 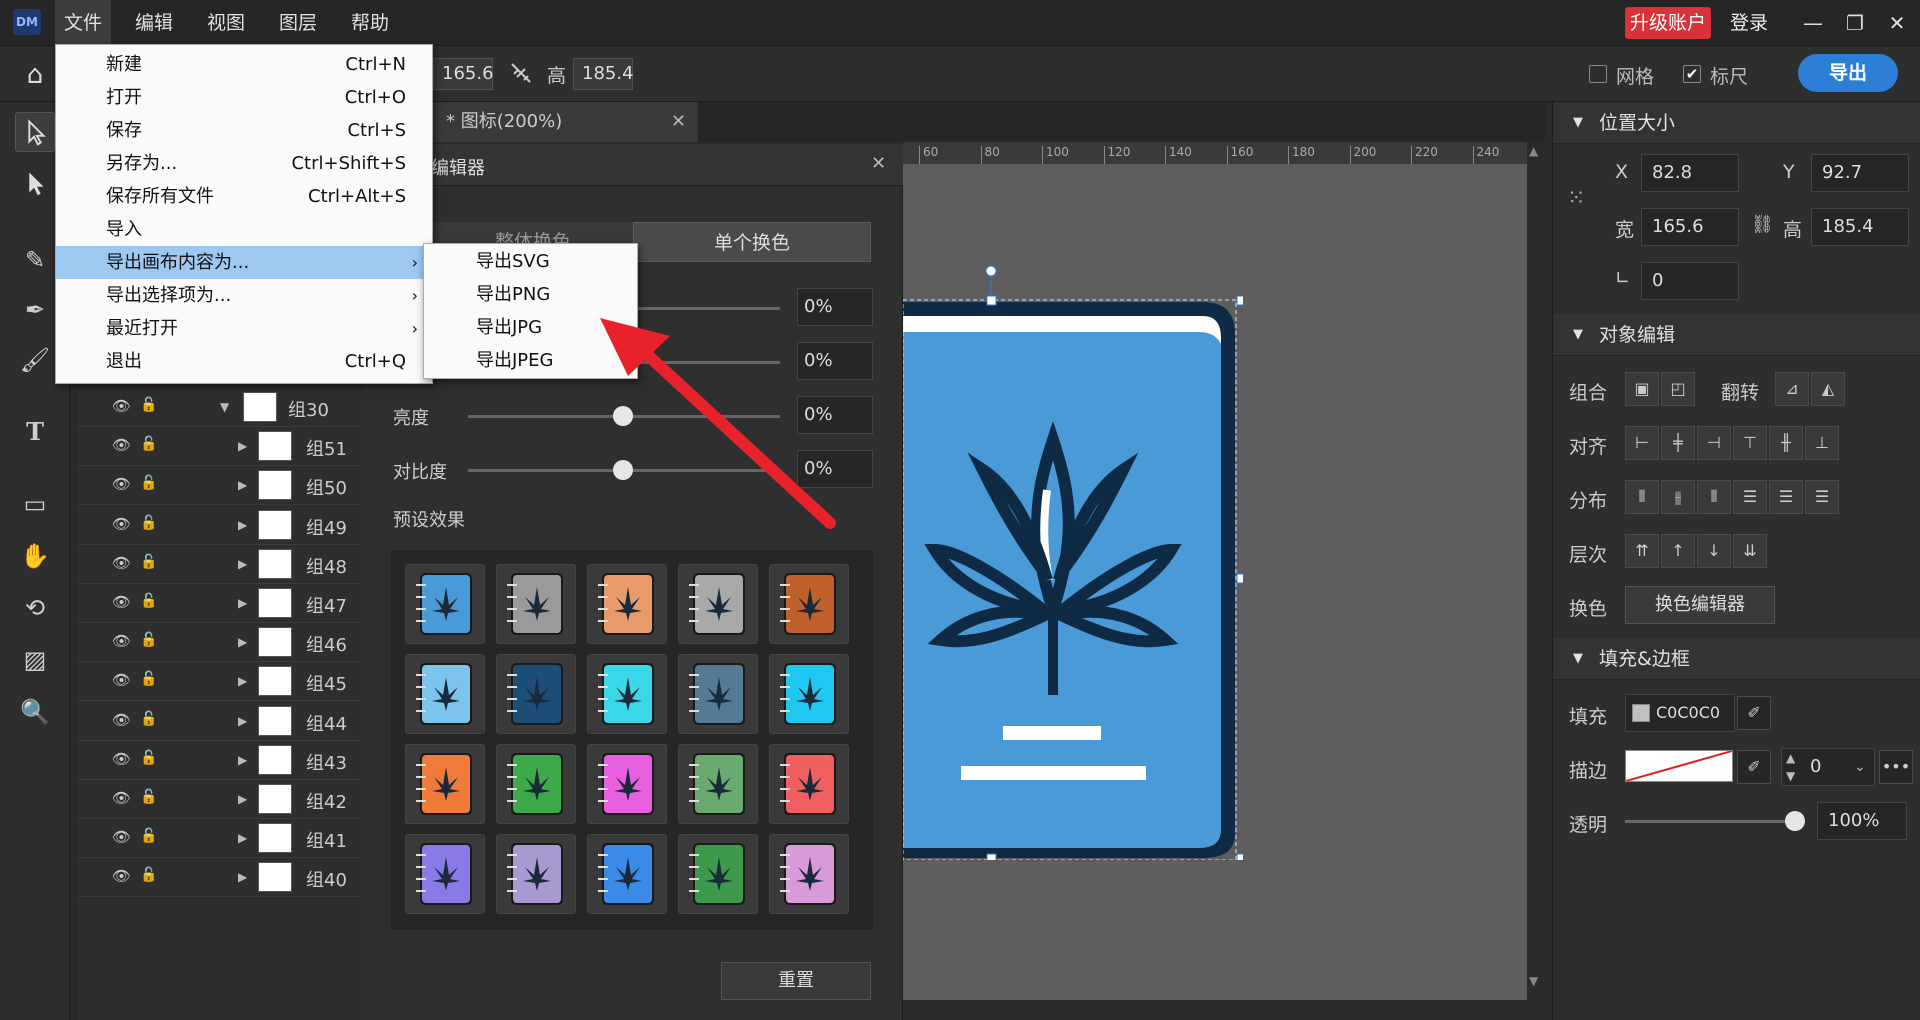 I want to click on group-icon: ▣, so click(x=1642, y=389).